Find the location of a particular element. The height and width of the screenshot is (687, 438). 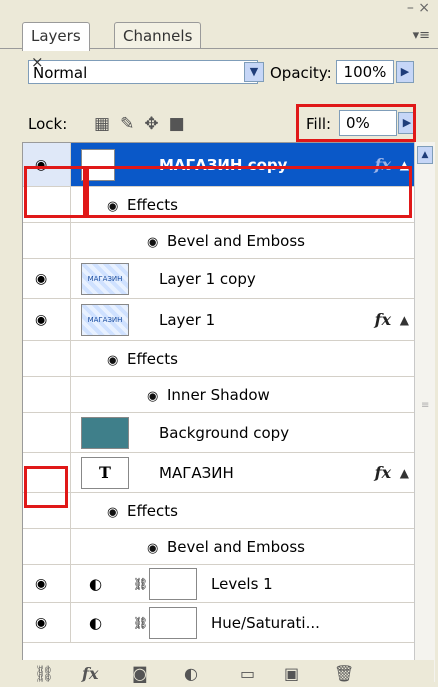

scroll-grip-icon: ≡ is located at coordinates (425, 405).